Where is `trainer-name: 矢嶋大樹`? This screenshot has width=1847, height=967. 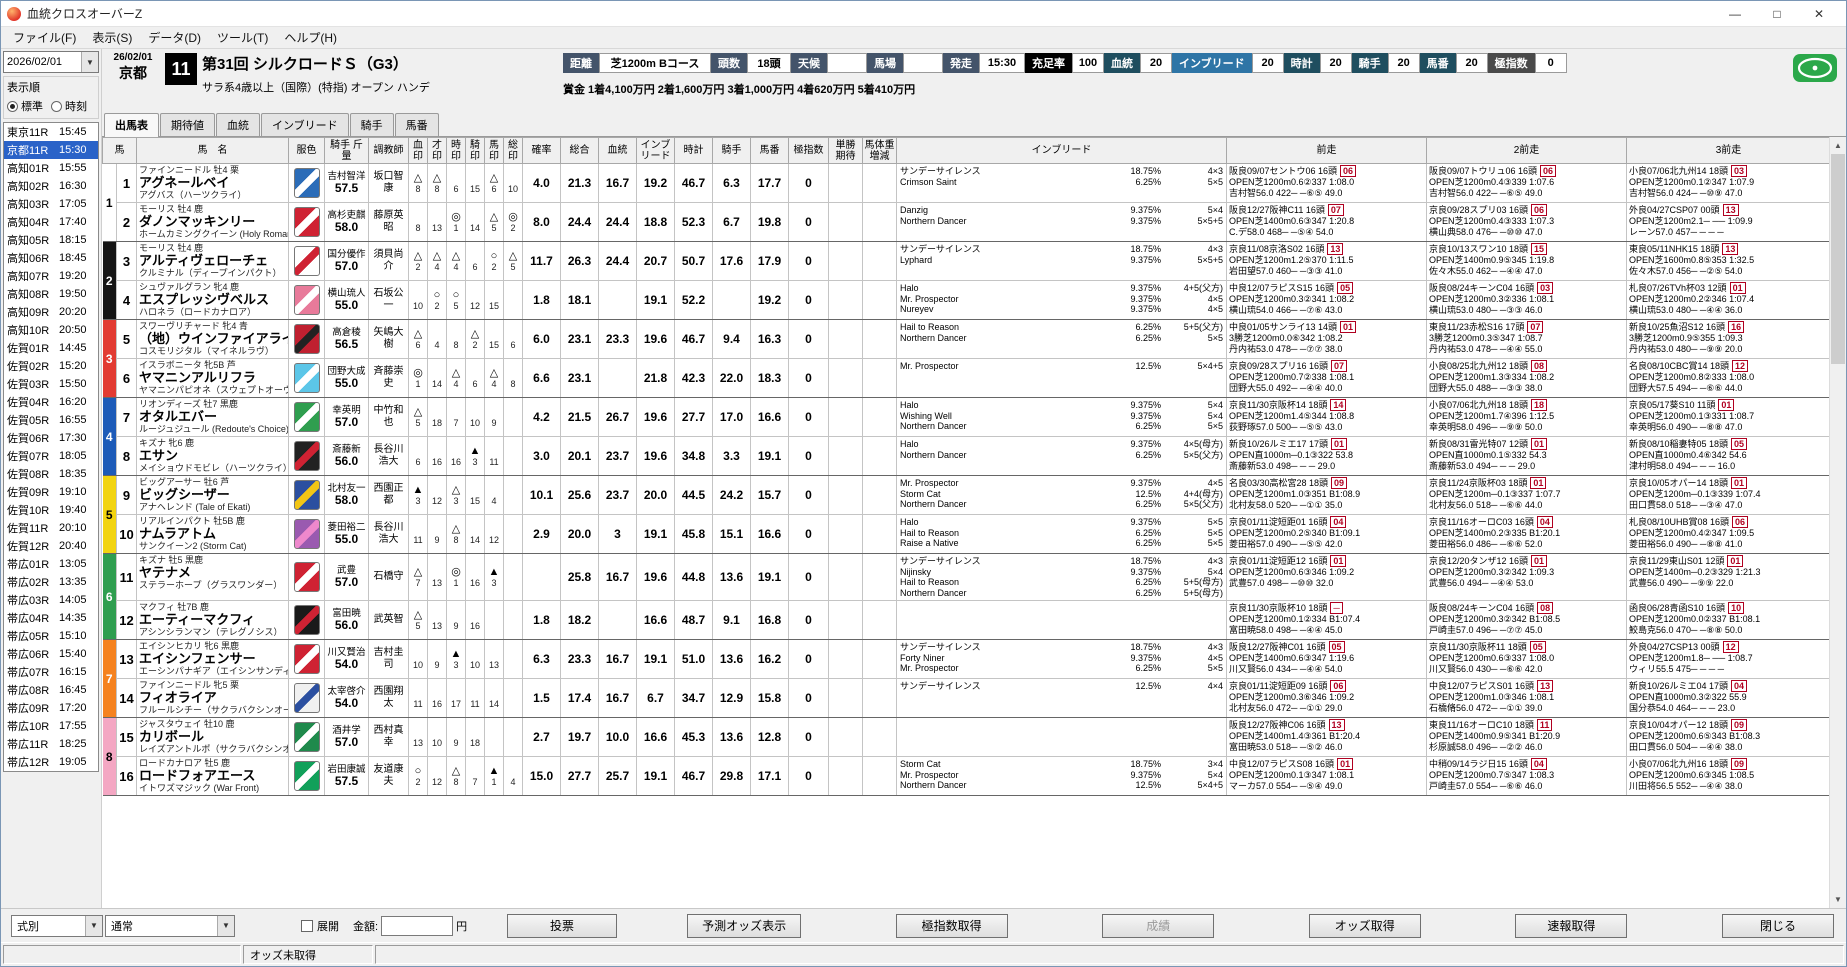
trainer-name: 矢嶋大樹 is located at coordinates (388, 339).